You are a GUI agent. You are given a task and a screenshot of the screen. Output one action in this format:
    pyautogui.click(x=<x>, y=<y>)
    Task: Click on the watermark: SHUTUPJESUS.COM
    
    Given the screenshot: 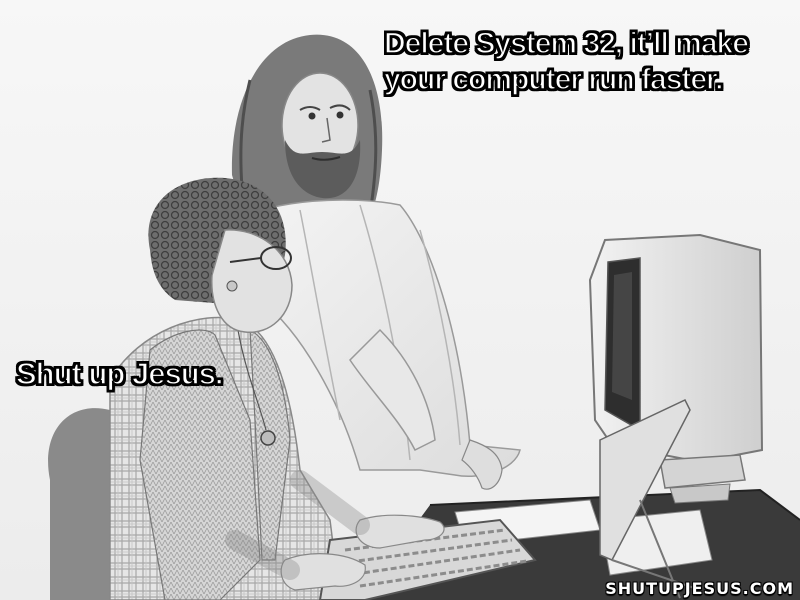 What is the action you would take?
    pyautogui.click(x=699, y=588)
    